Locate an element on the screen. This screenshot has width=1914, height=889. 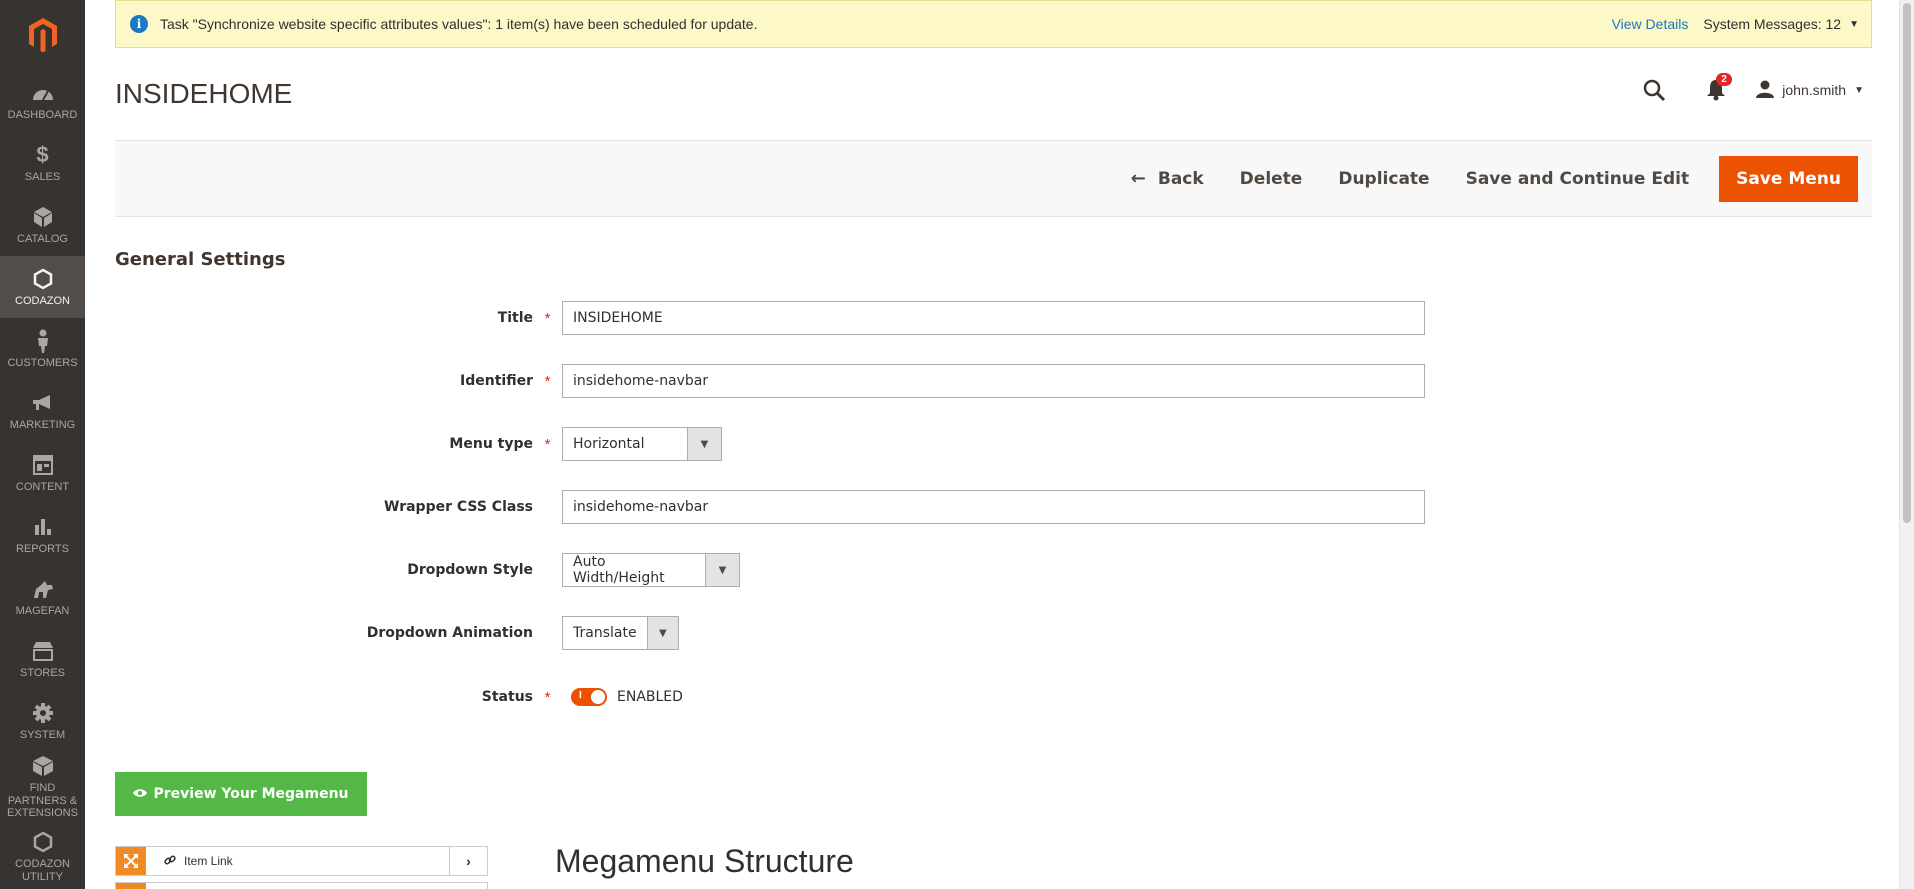
sidebar-item-reports: REPORTS is located at coordinates (42, 535).